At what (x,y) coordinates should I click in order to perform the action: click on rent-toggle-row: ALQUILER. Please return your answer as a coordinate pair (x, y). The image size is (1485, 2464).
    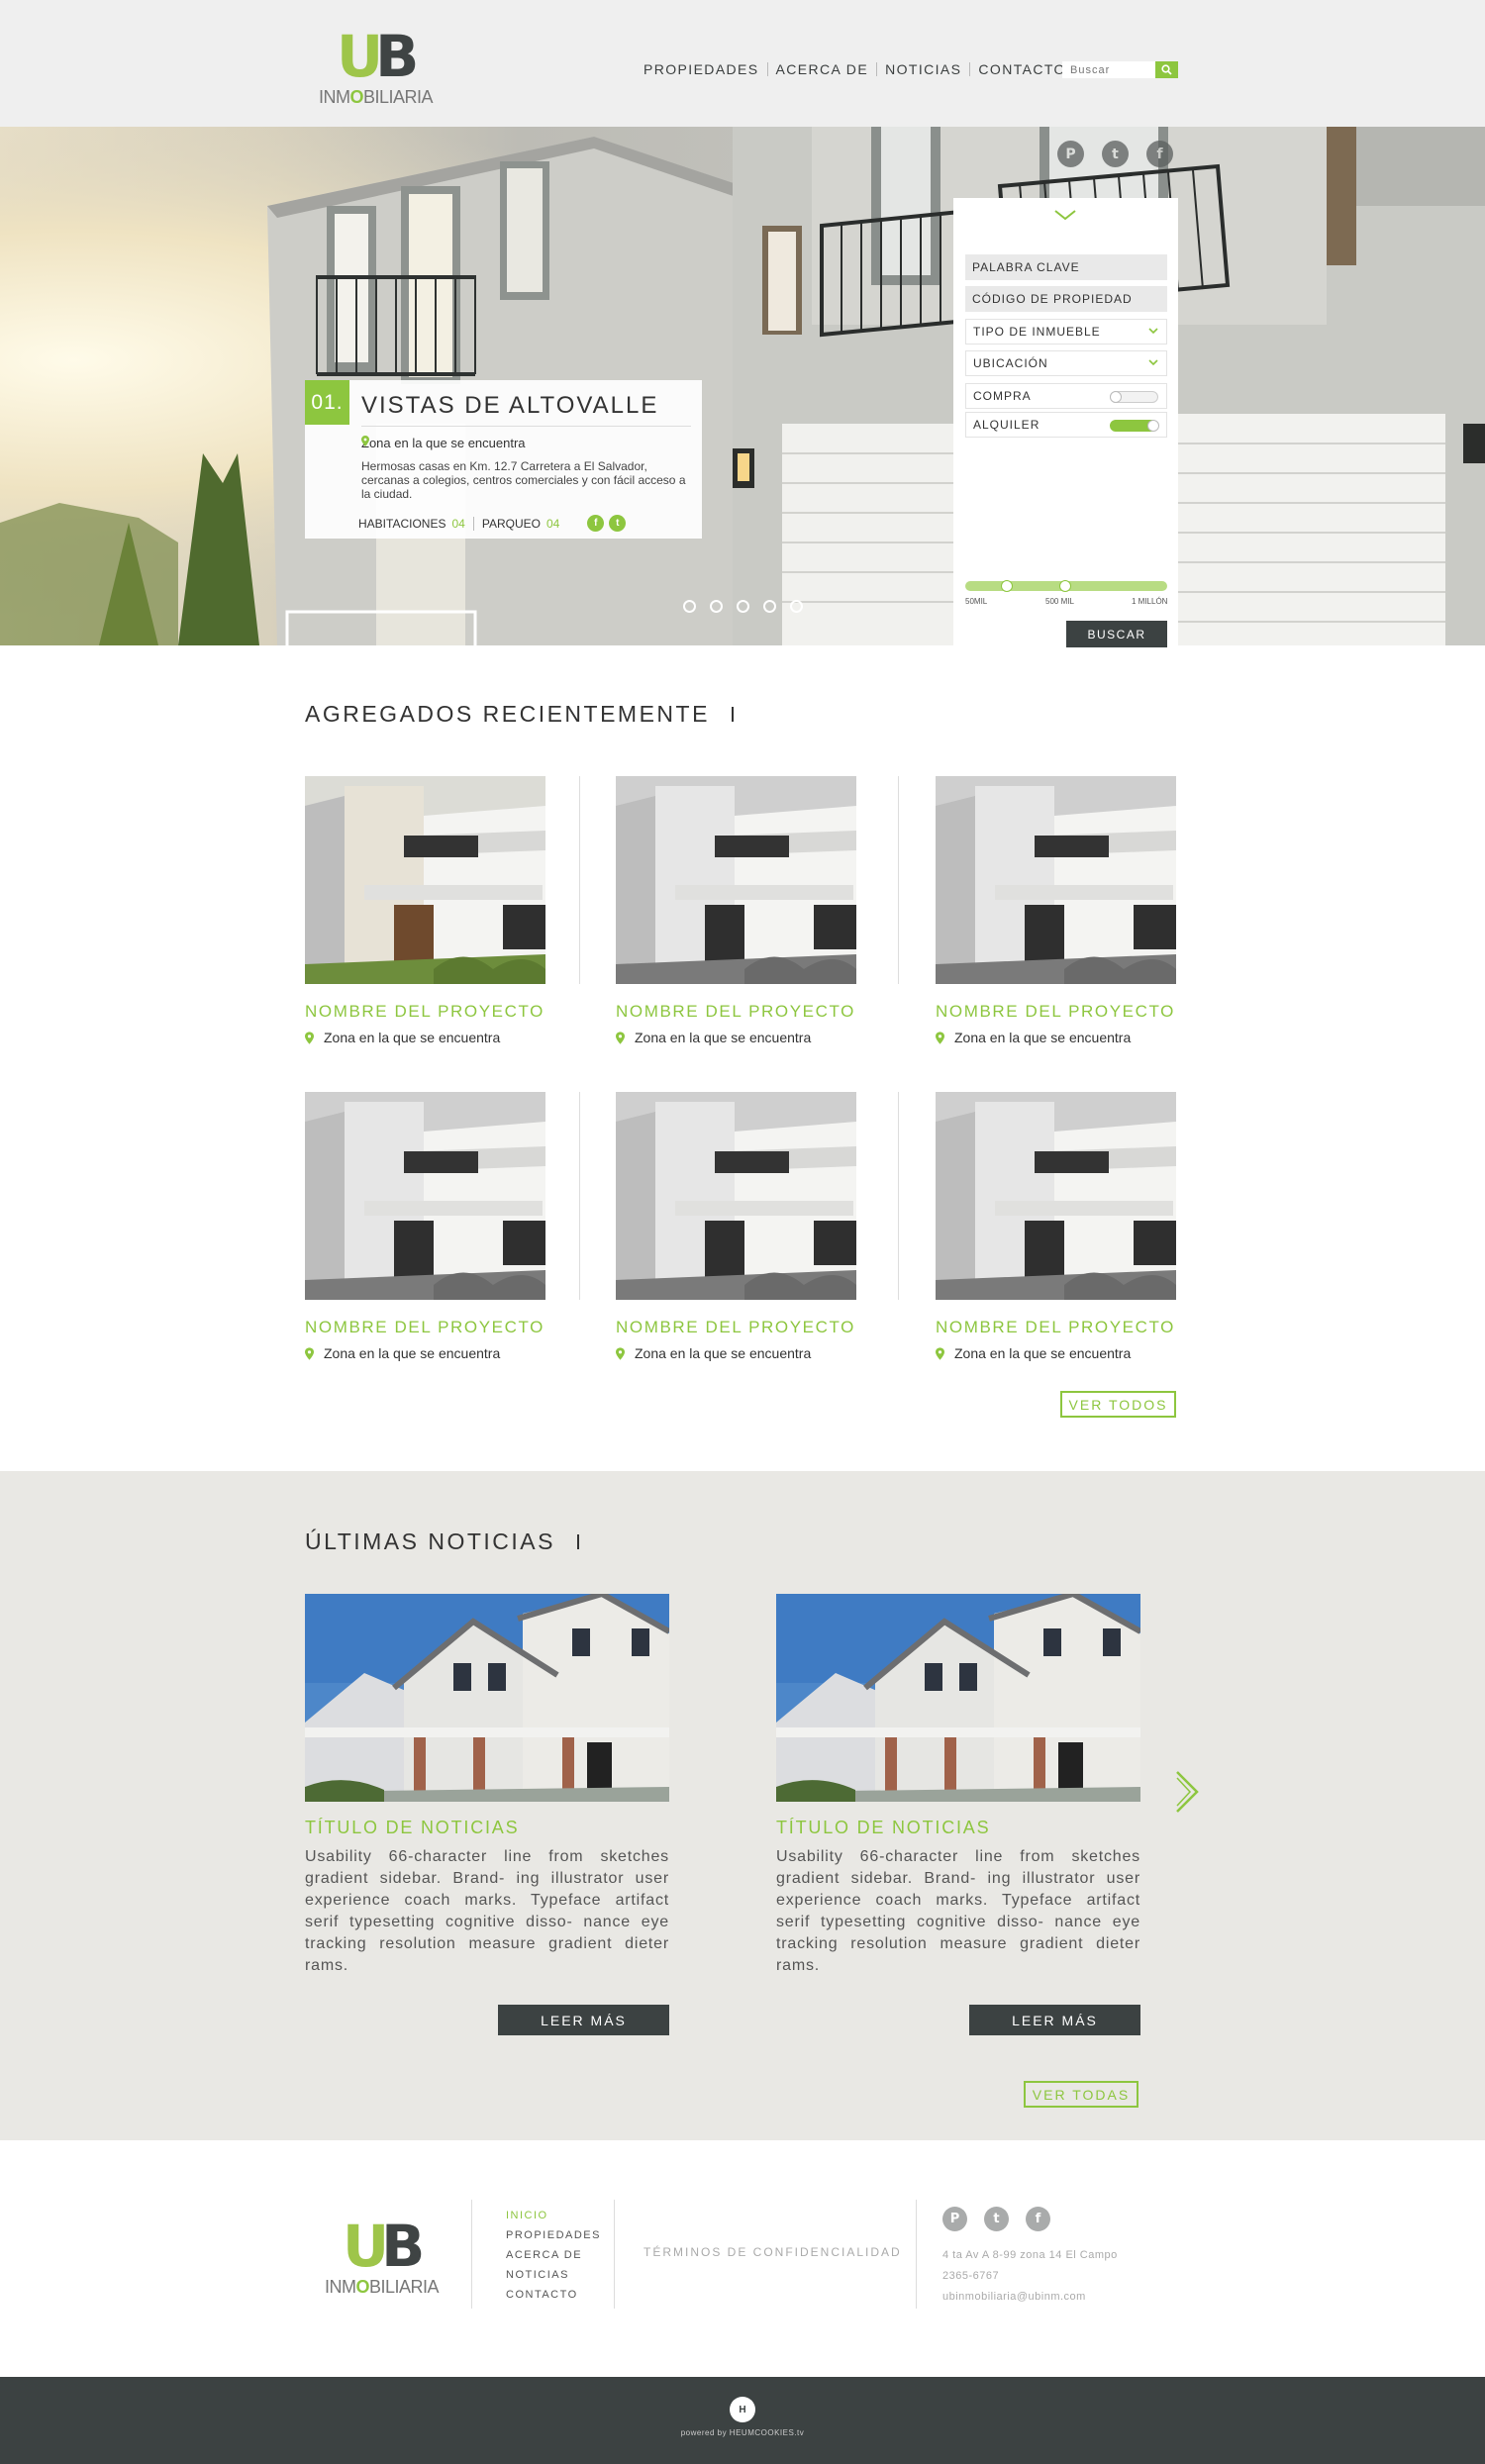
    Looking at the image, I should click on (1066, 425).